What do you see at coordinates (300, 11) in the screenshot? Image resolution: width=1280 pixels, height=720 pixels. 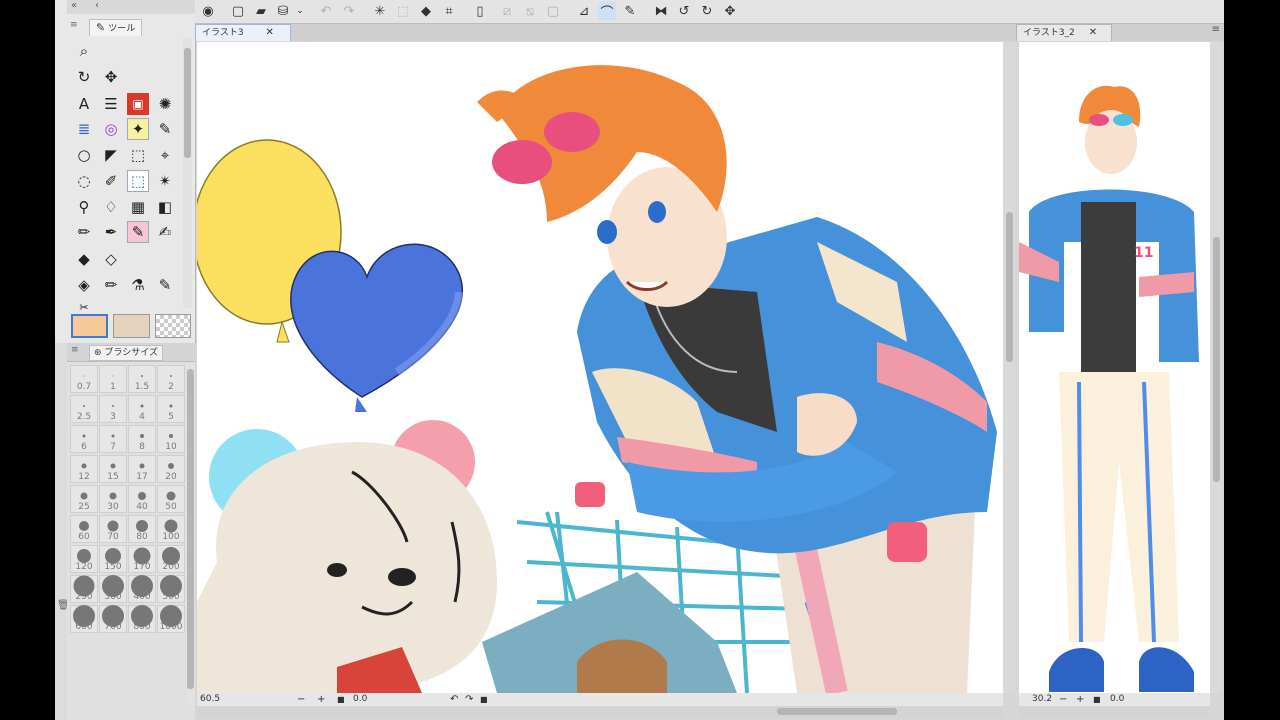 I see `save-menu-icon: ⌄` at bounding box center [300, 11].